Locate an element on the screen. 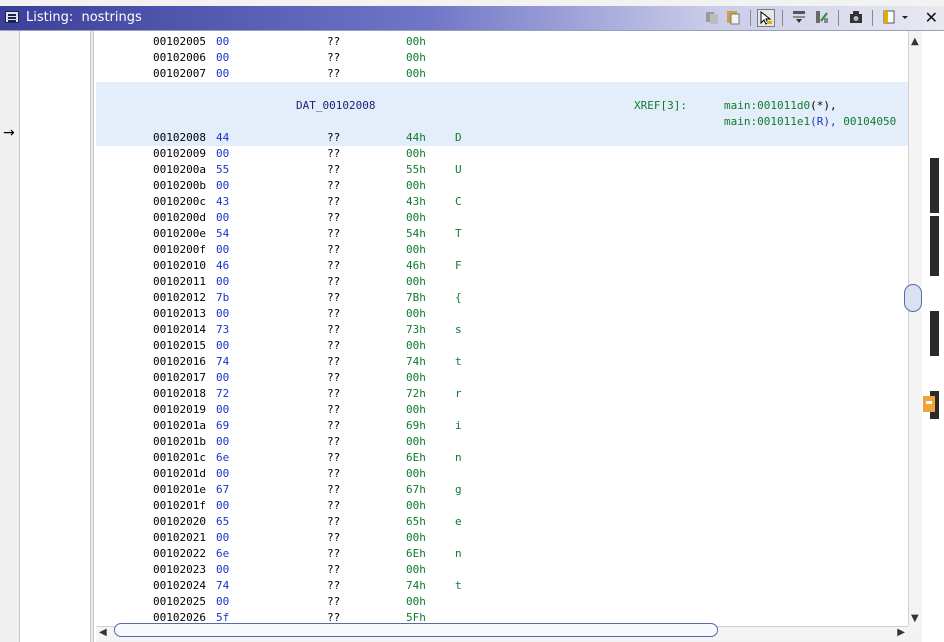 Image resolution: width=944 pixels, height=642 pixels. listing-row: 0010200d 00?? 00h is located at coordinates (502, 218).